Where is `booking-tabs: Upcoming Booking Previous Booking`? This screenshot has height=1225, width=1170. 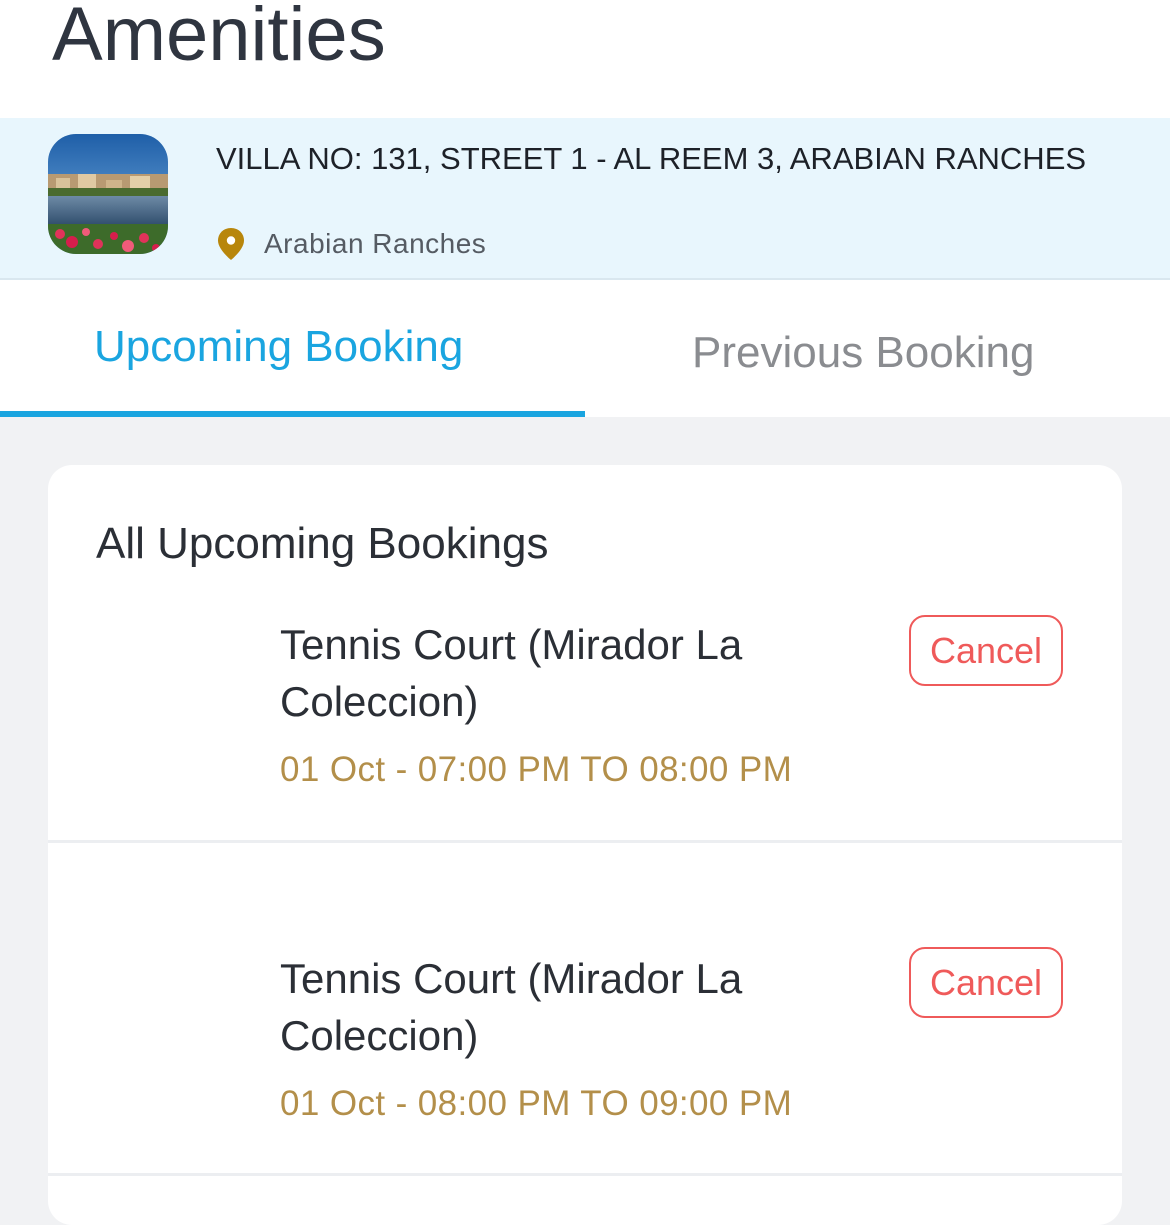
booking-tabs: Upcoming Booking Previous Booking is located at coordinates (585, 348).